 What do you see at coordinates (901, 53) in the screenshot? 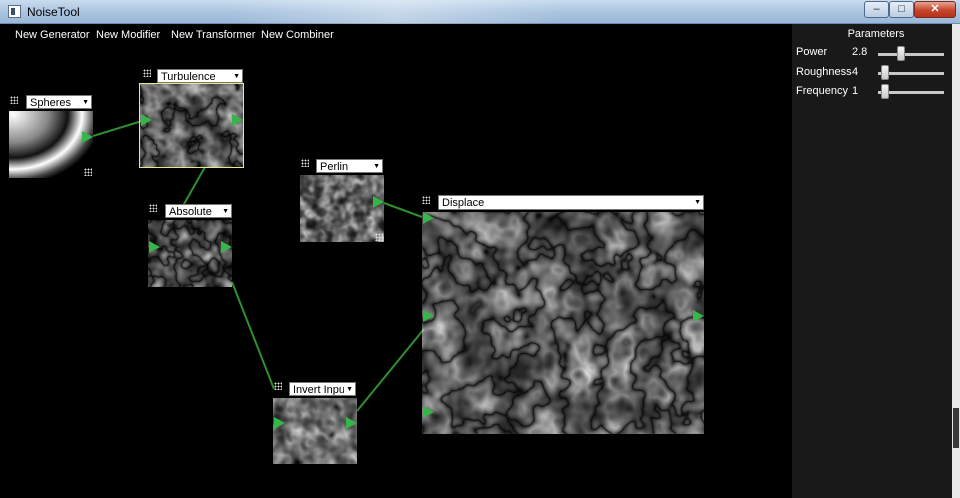
I see `power-slider-thumb` at bounding box center [901, 53].